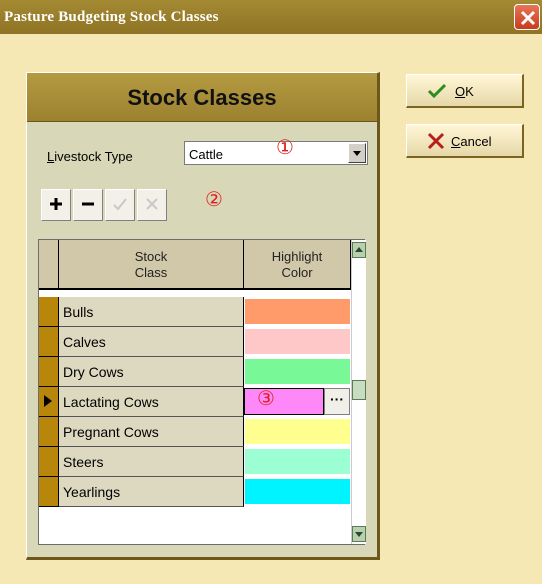 The width and height of the screenshot is (542, 584). I want to click on table-row: Yearlings, so click(195, 492).